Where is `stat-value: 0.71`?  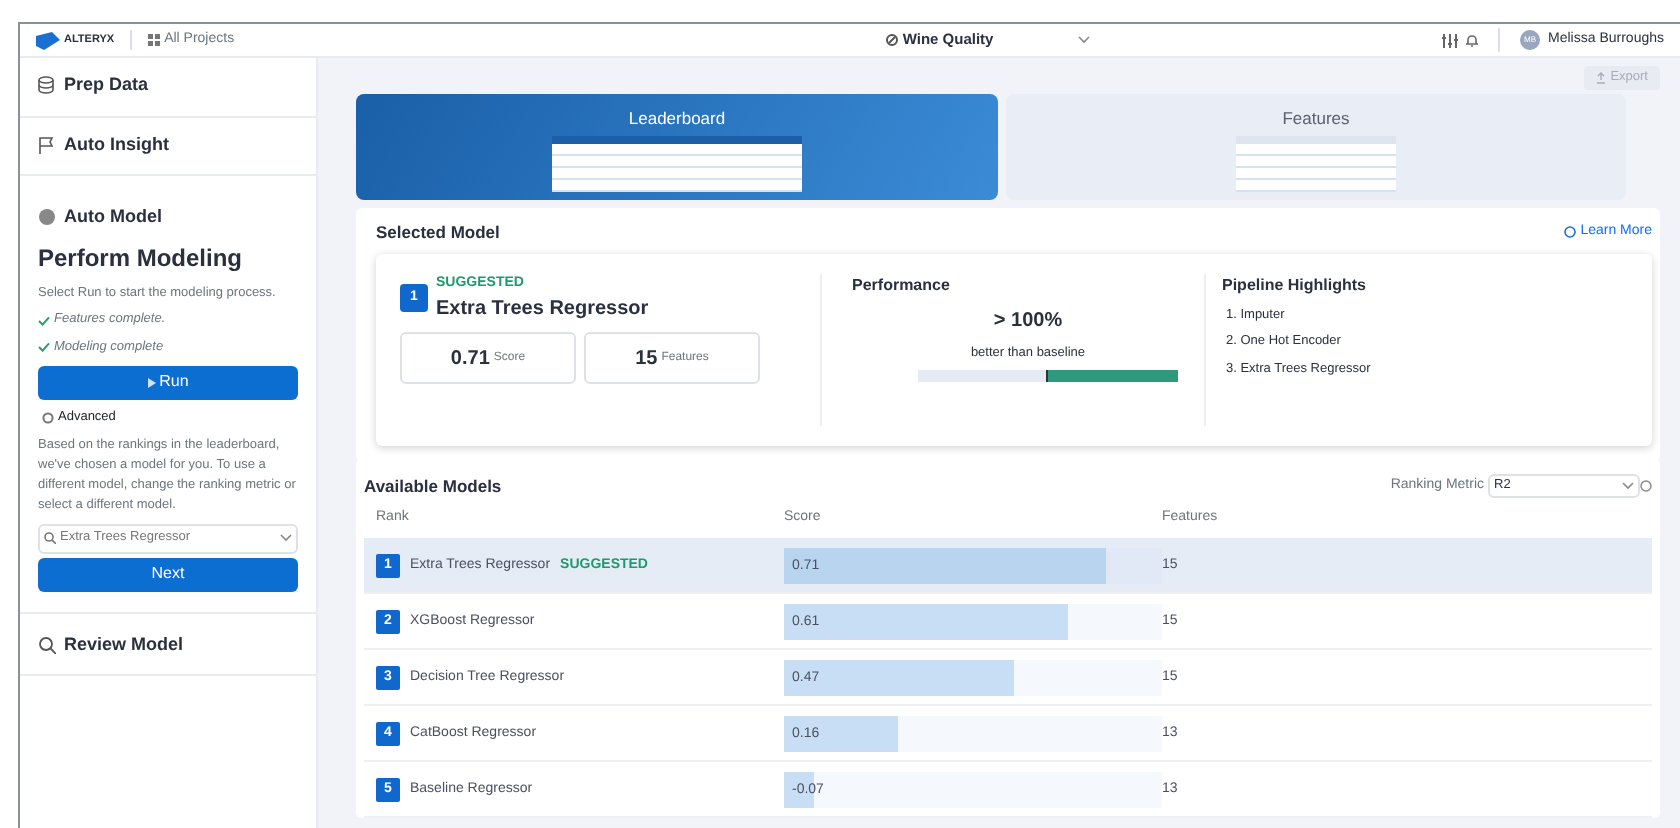 stat-value: 0.71 is located at coordinates (470, 359).